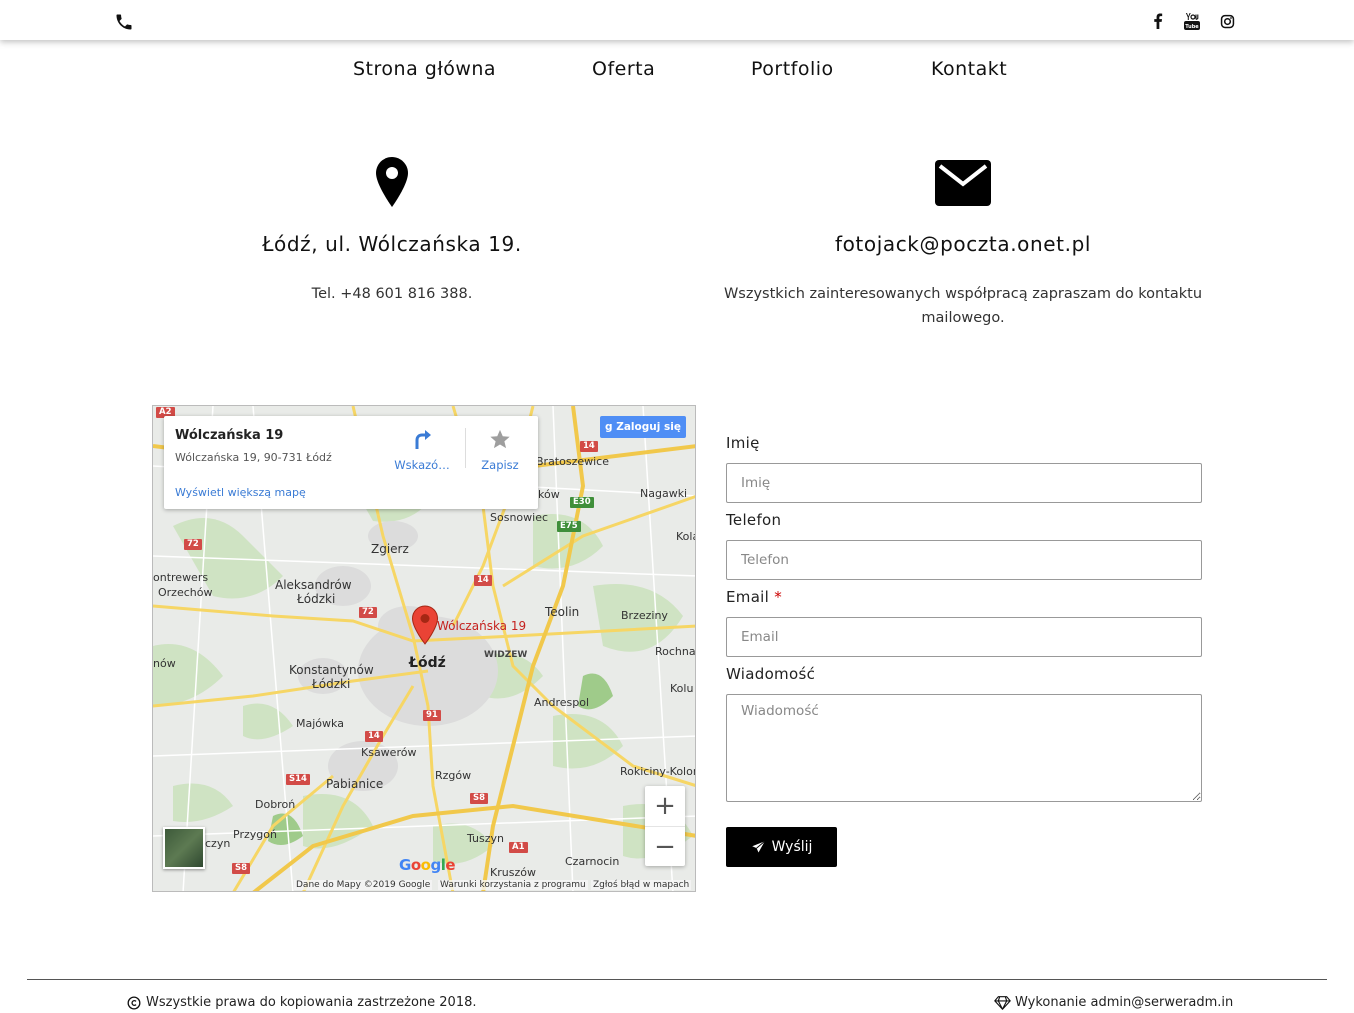 The width and height of the screenshot is (1354, 1013). Describe the element at coordinates (1227, 21) in the screenshot. I see `instagram-icon` at that location.